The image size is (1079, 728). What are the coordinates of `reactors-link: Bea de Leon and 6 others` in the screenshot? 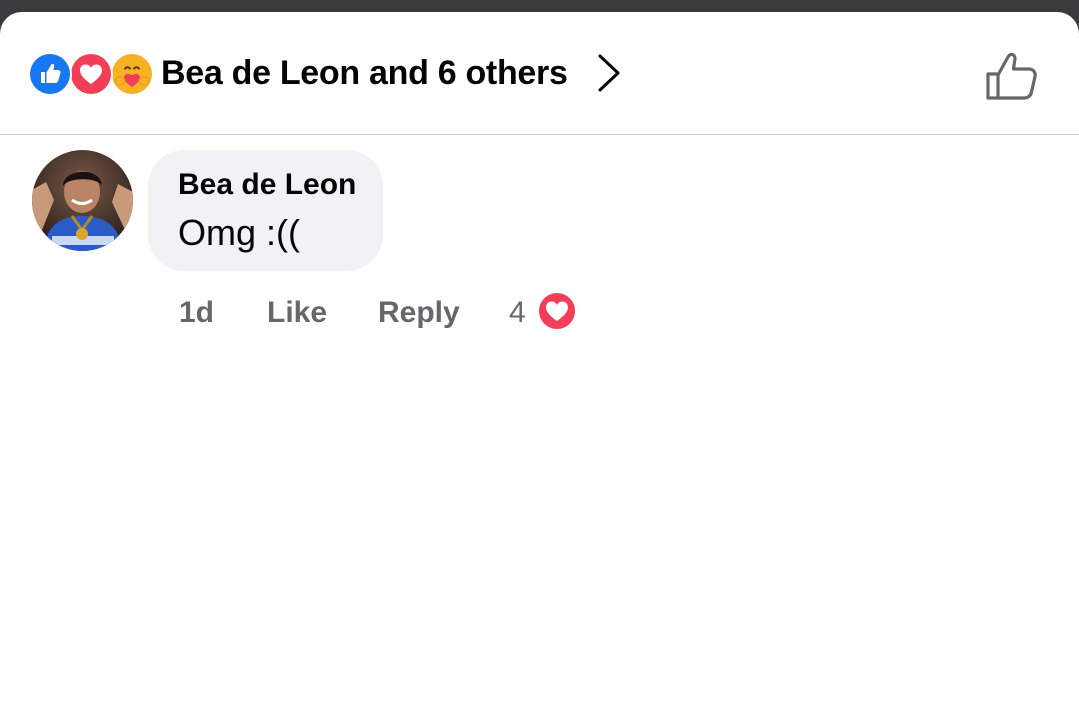 It's located at (392, 73).